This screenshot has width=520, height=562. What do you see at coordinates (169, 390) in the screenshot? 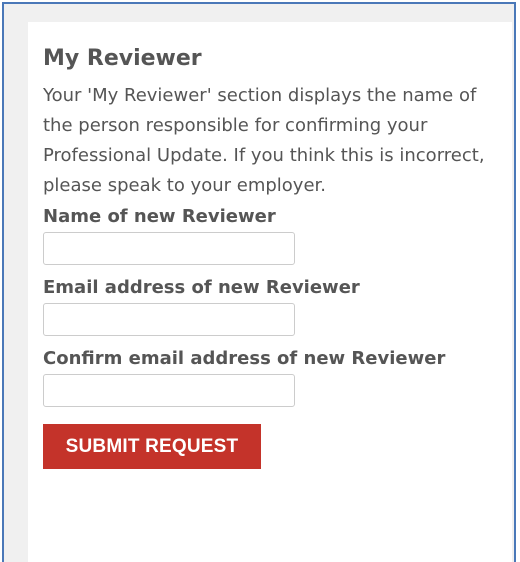
I see `reviewer-confirm-email-input` at bounding box center [169, 390].